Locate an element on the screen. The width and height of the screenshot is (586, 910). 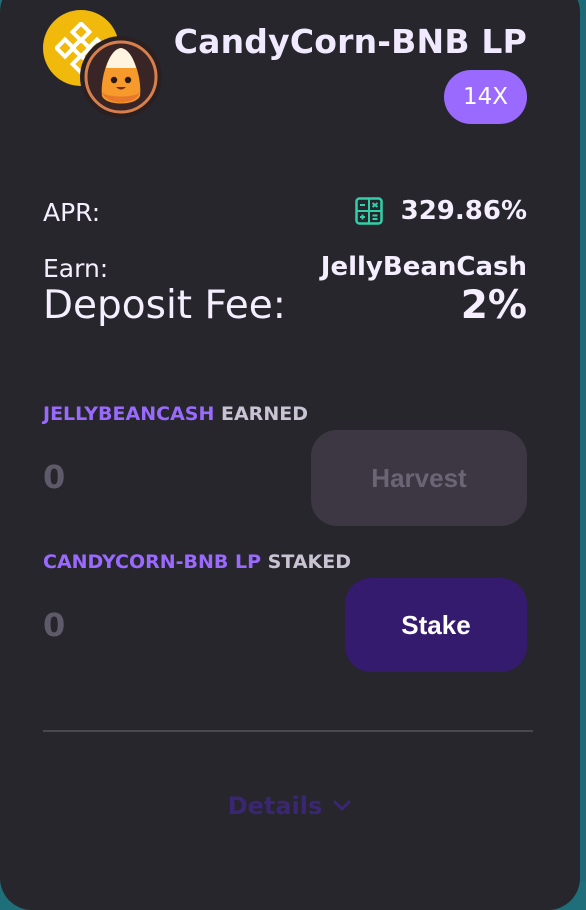
staked-section-title: CANDYCORN-BNB LP STAKED is located at coordinates (197, 562).